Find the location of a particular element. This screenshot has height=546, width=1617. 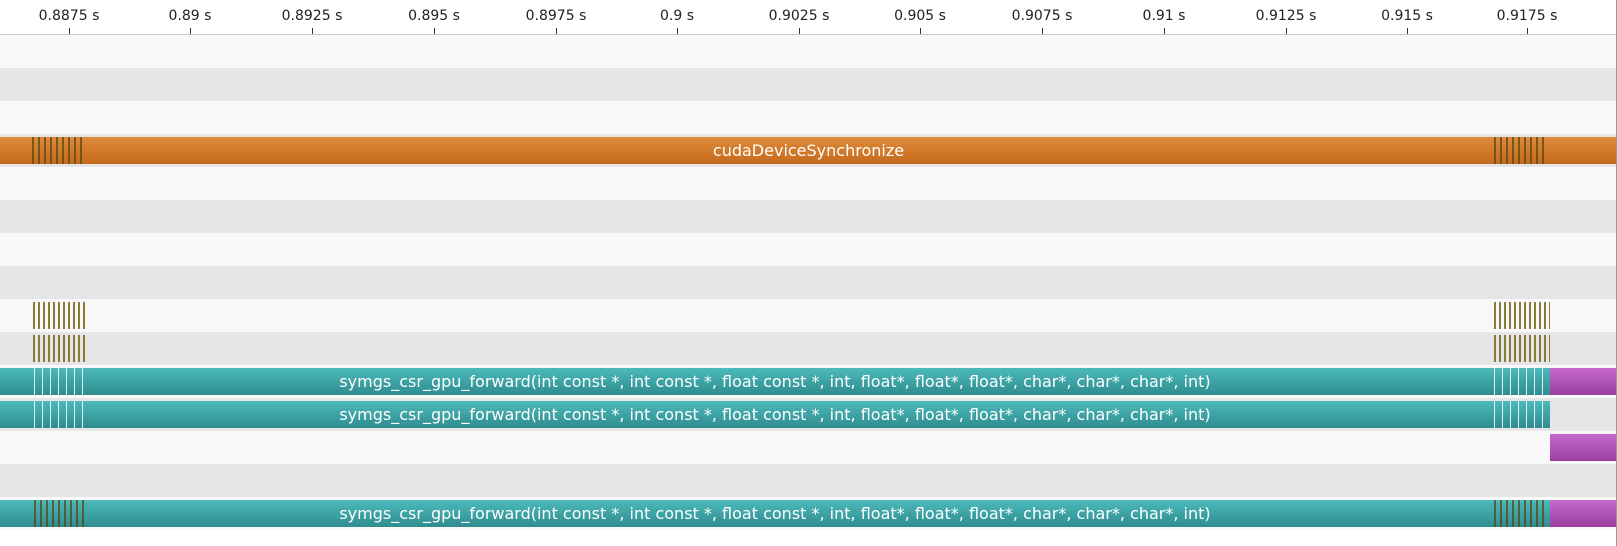

tick-label: 0.9175 s is located at coordinates (1527, 16).